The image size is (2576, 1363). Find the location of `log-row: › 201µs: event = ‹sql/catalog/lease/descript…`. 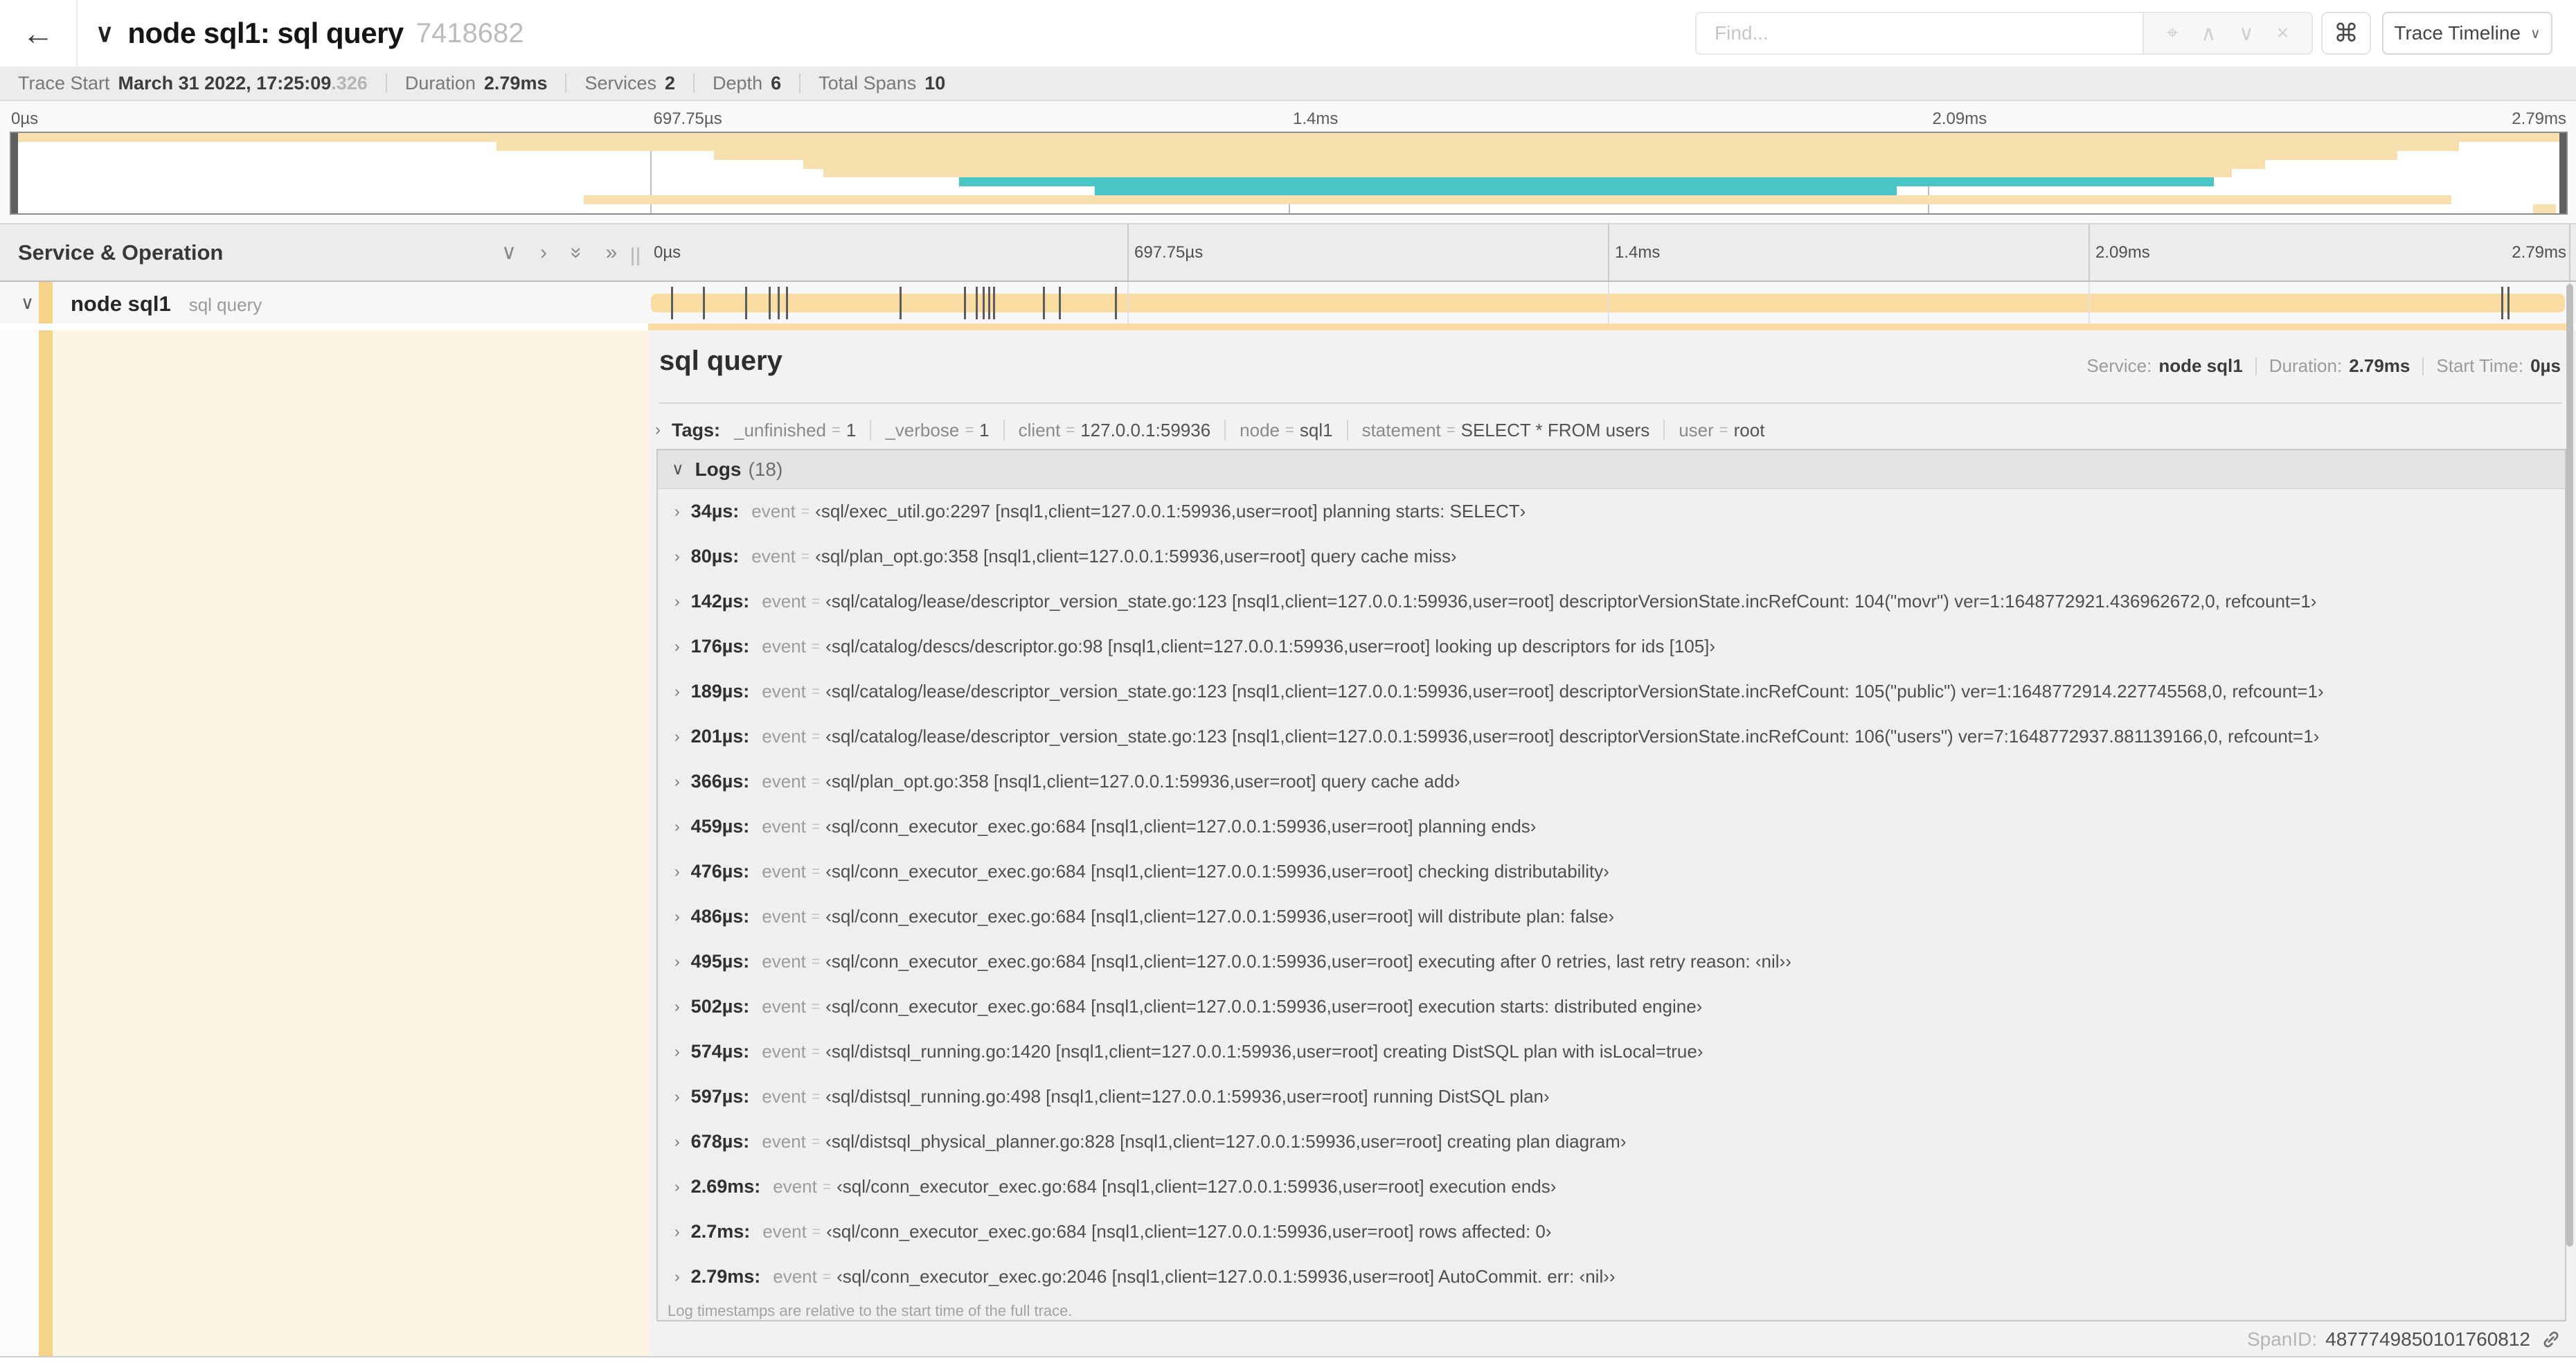

log-row: › 201µs: event = ‹sql/catalog/lease/descript… is located at coordinates (1612, 737).